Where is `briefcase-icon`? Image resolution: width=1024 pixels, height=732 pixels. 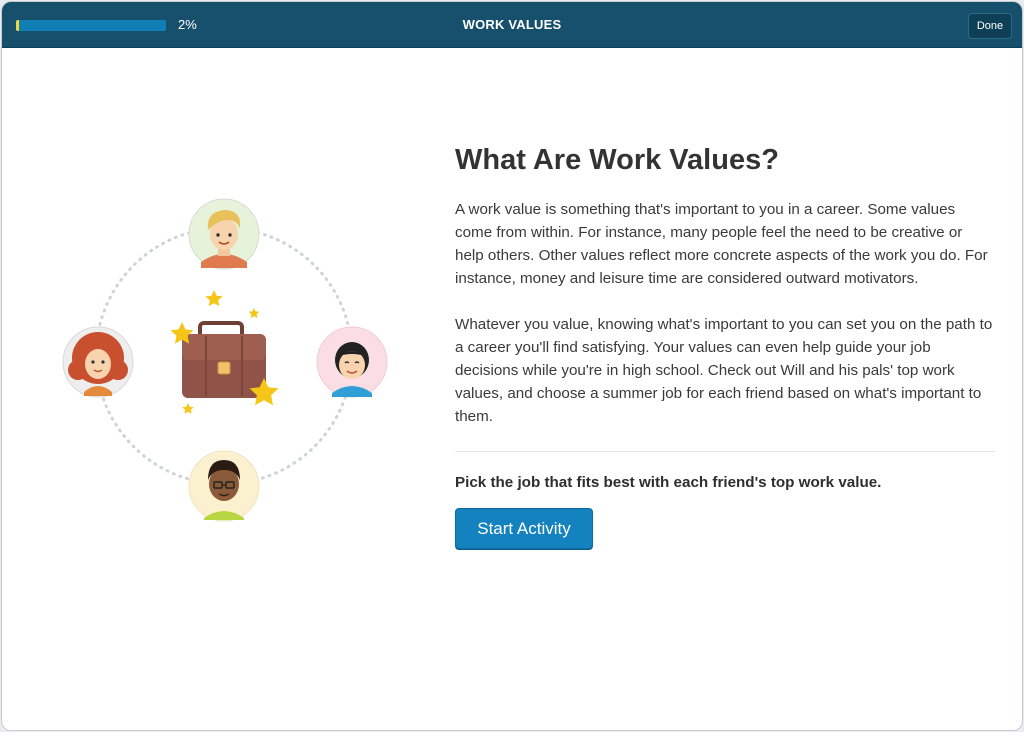 briefcase-icon is located at coordinates (224, 359).